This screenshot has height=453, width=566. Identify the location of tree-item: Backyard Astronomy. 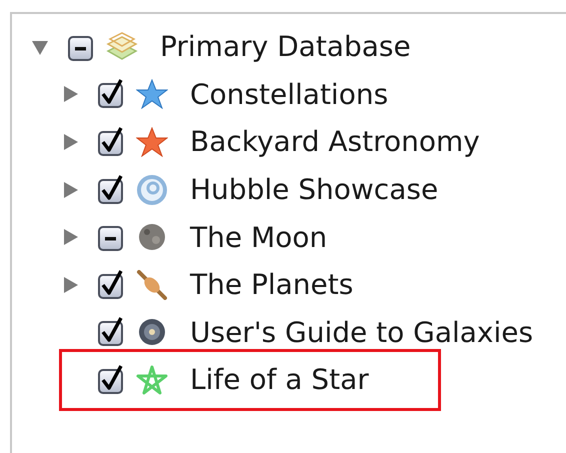
(335, 141).